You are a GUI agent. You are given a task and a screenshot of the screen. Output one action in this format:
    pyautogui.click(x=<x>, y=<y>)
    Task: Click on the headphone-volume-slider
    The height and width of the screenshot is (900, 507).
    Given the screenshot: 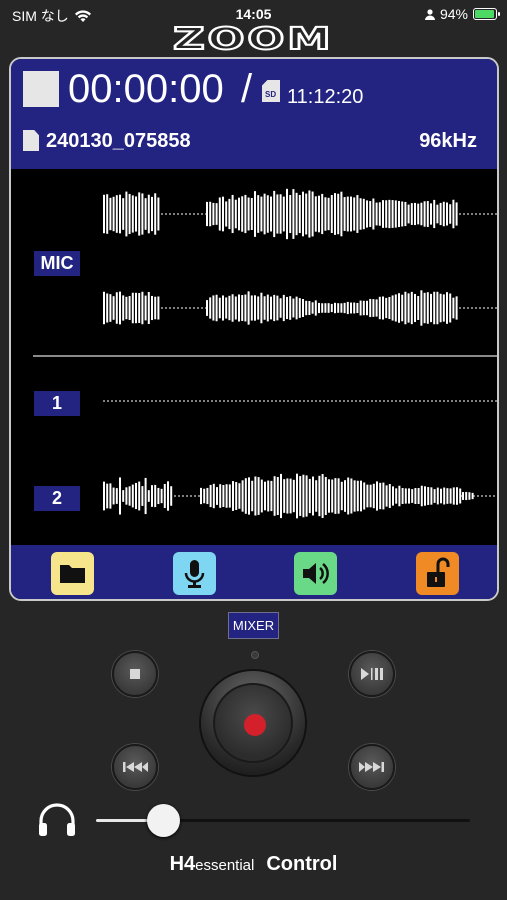 What is the action you would take?
    pyautogui.click(x=283, y=820)
    